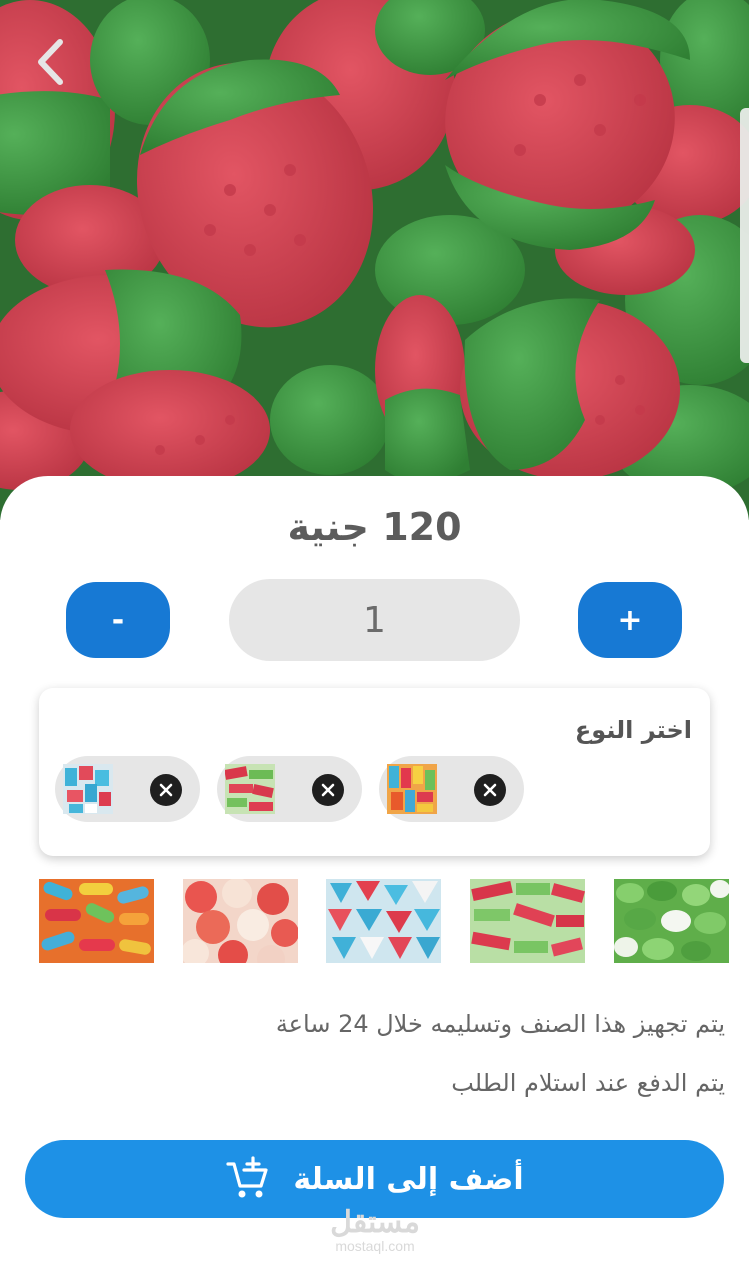  Describe the element at coordinates (374, 527) in the screenshot. I see `price-label: 120 جنية` at that location.